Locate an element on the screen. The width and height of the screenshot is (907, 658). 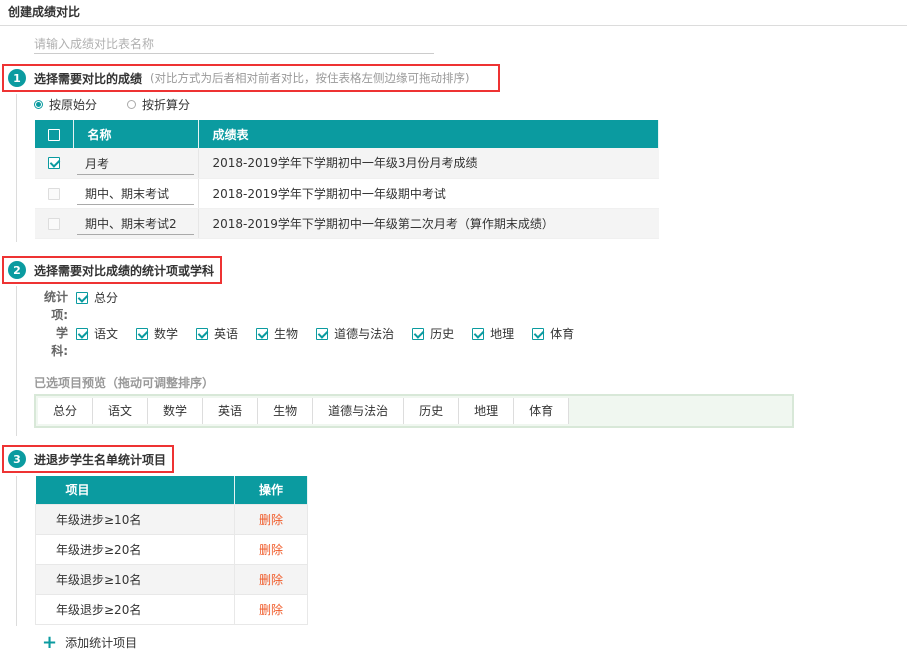
step2-header: 2 选择需要对比成绩的统计项或学科 is located at coordinates (112, 270).